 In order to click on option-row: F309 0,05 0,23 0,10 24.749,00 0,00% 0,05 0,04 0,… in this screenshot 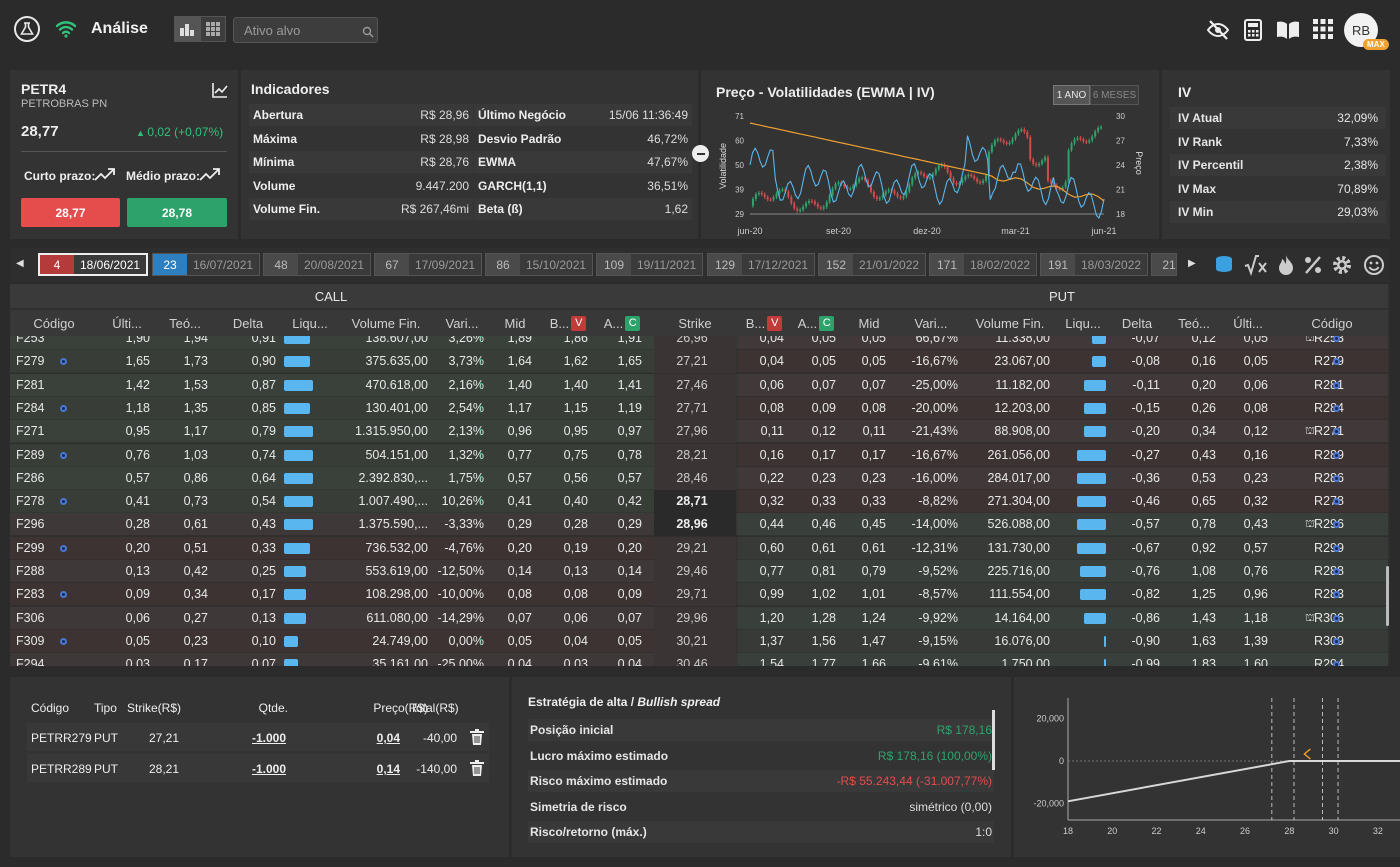, I will do `click(699, 641)`.